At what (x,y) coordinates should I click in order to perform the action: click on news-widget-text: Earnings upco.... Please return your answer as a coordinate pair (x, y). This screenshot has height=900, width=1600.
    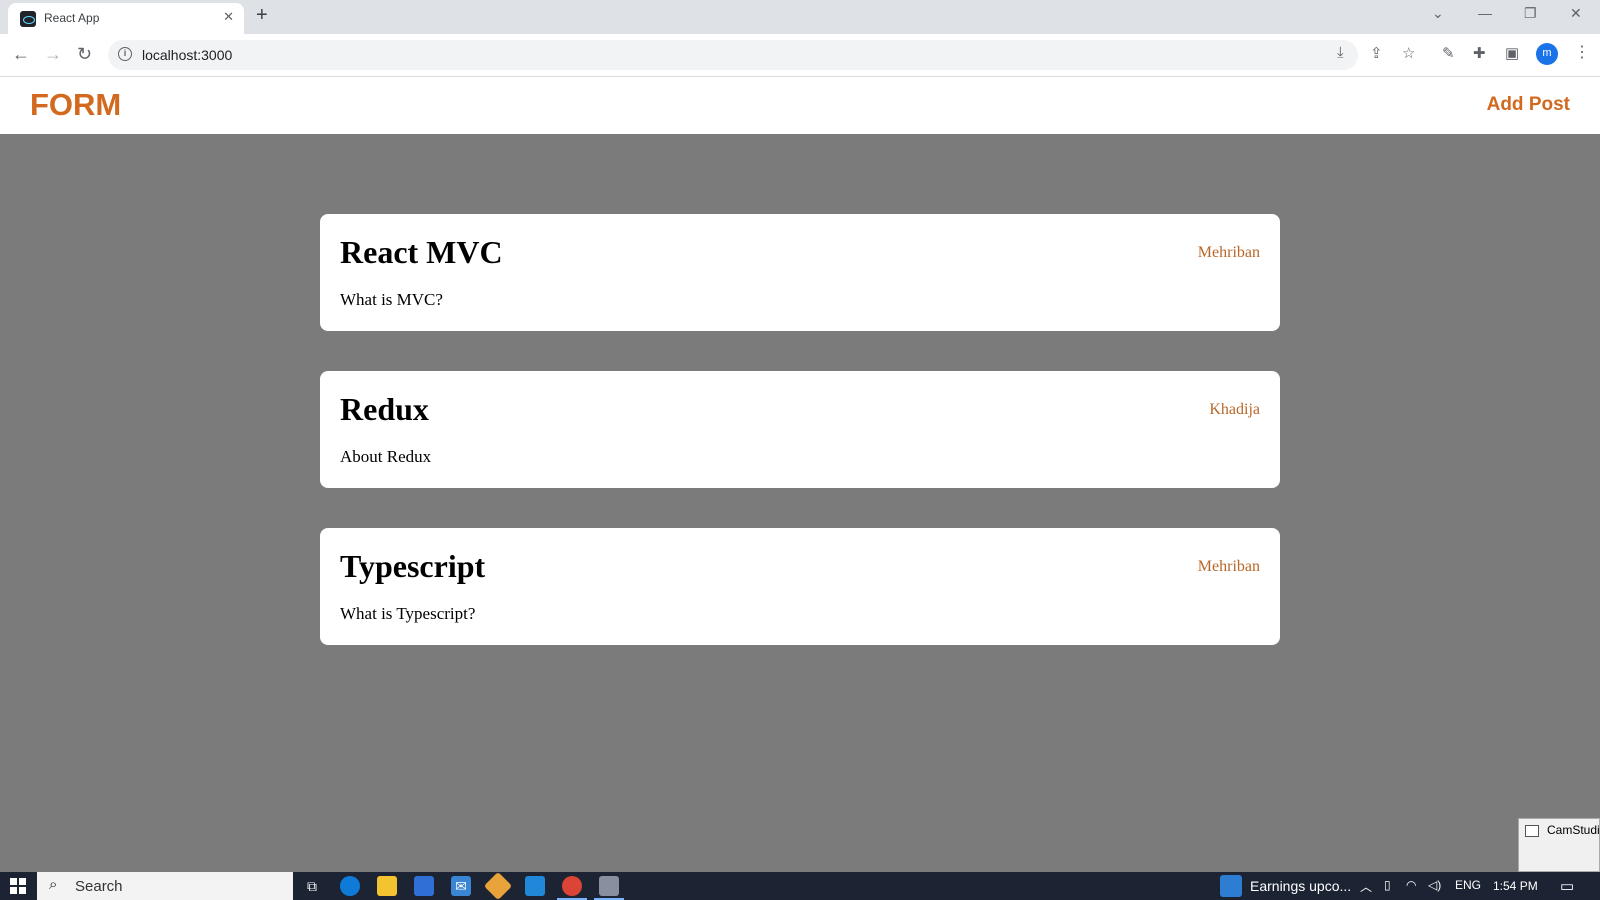
    Looking at the image, I should click on (1300, 886).